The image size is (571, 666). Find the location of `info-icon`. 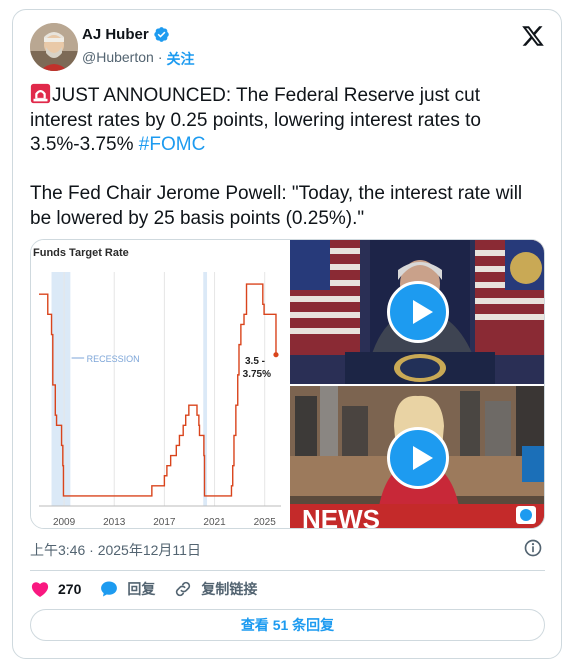

info-icon is located at coordinates (533, 548).